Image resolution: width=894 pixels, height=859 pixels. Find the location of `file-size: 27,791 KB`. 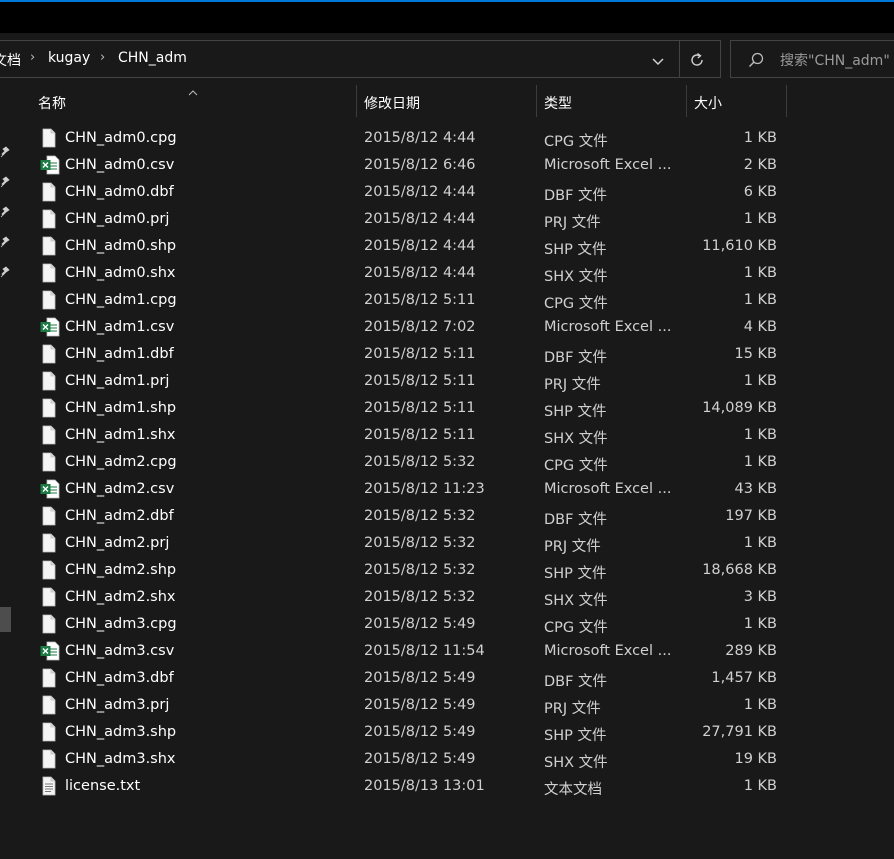

file-size: 27,791 KB is located at coordinates (739, 732).